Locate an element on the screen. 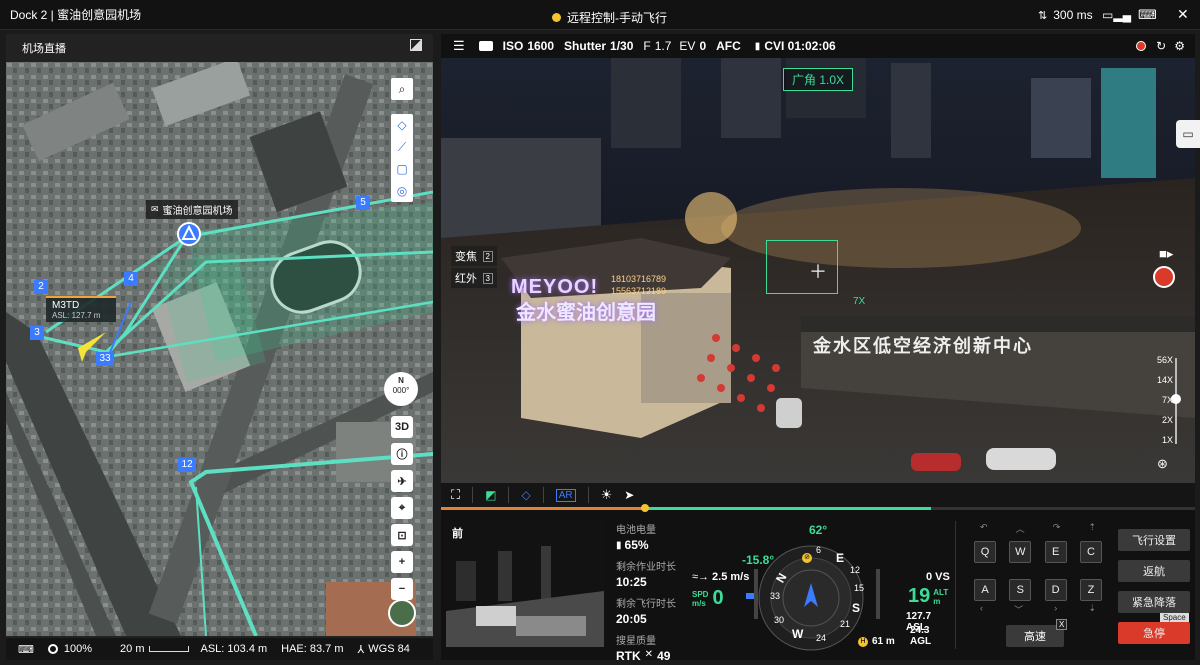  settings-sliders-icon: ☰ is located at coordinates (459, 46).